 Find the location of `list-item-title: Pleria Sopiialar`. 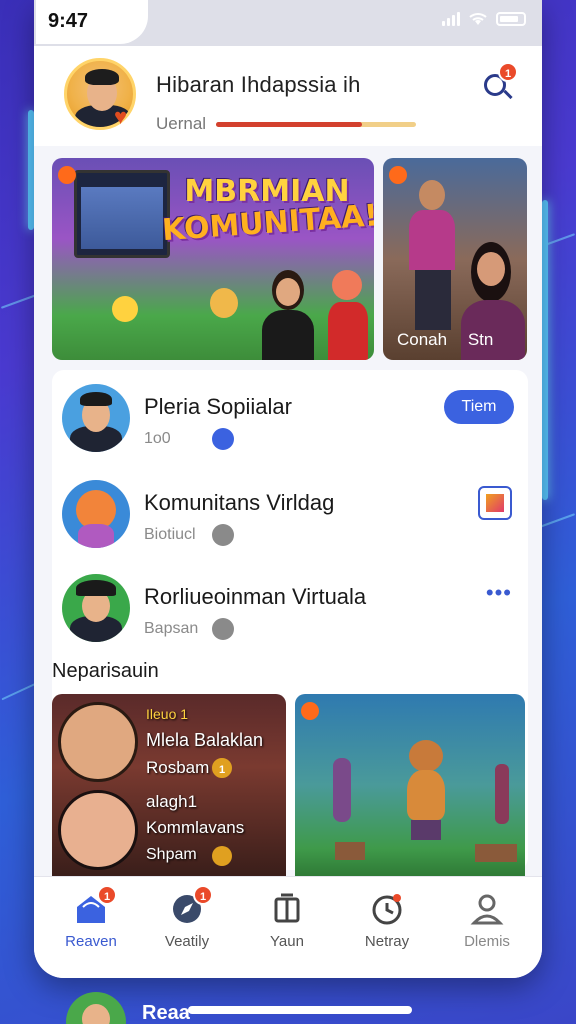

list-item-title: Pleria Sopiialar is located at coordinates (218, 406).